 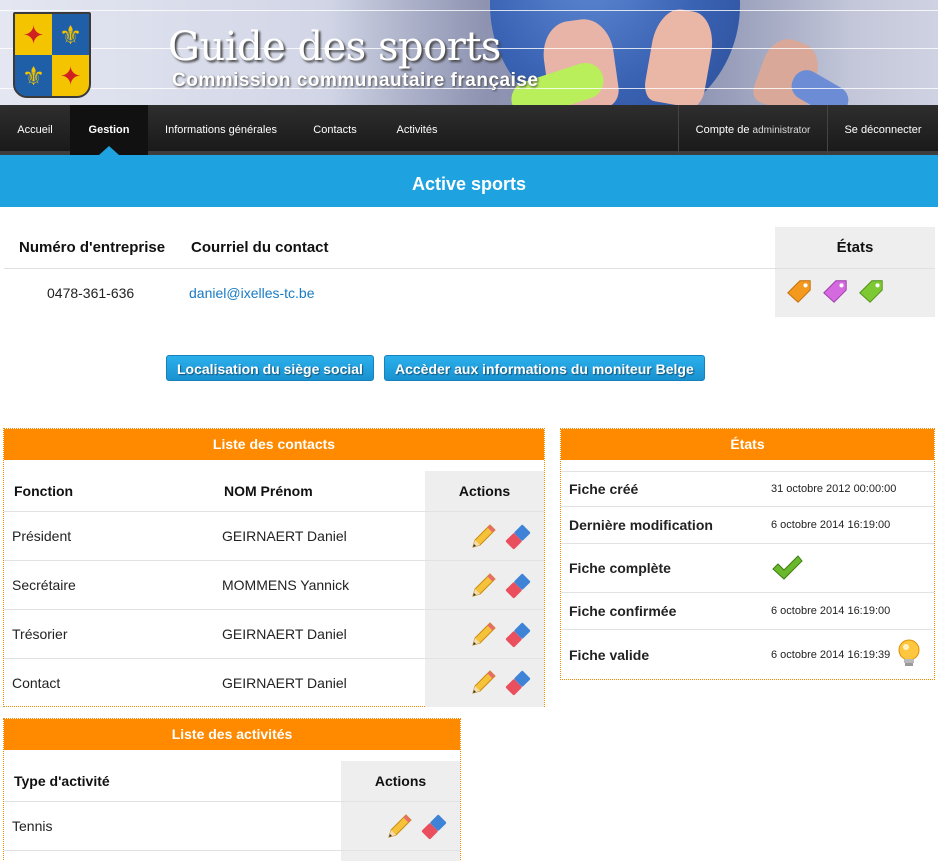 I want to click on table-row: Trésorier GEIRNAERT Daniel, so click(x=274, y=634).